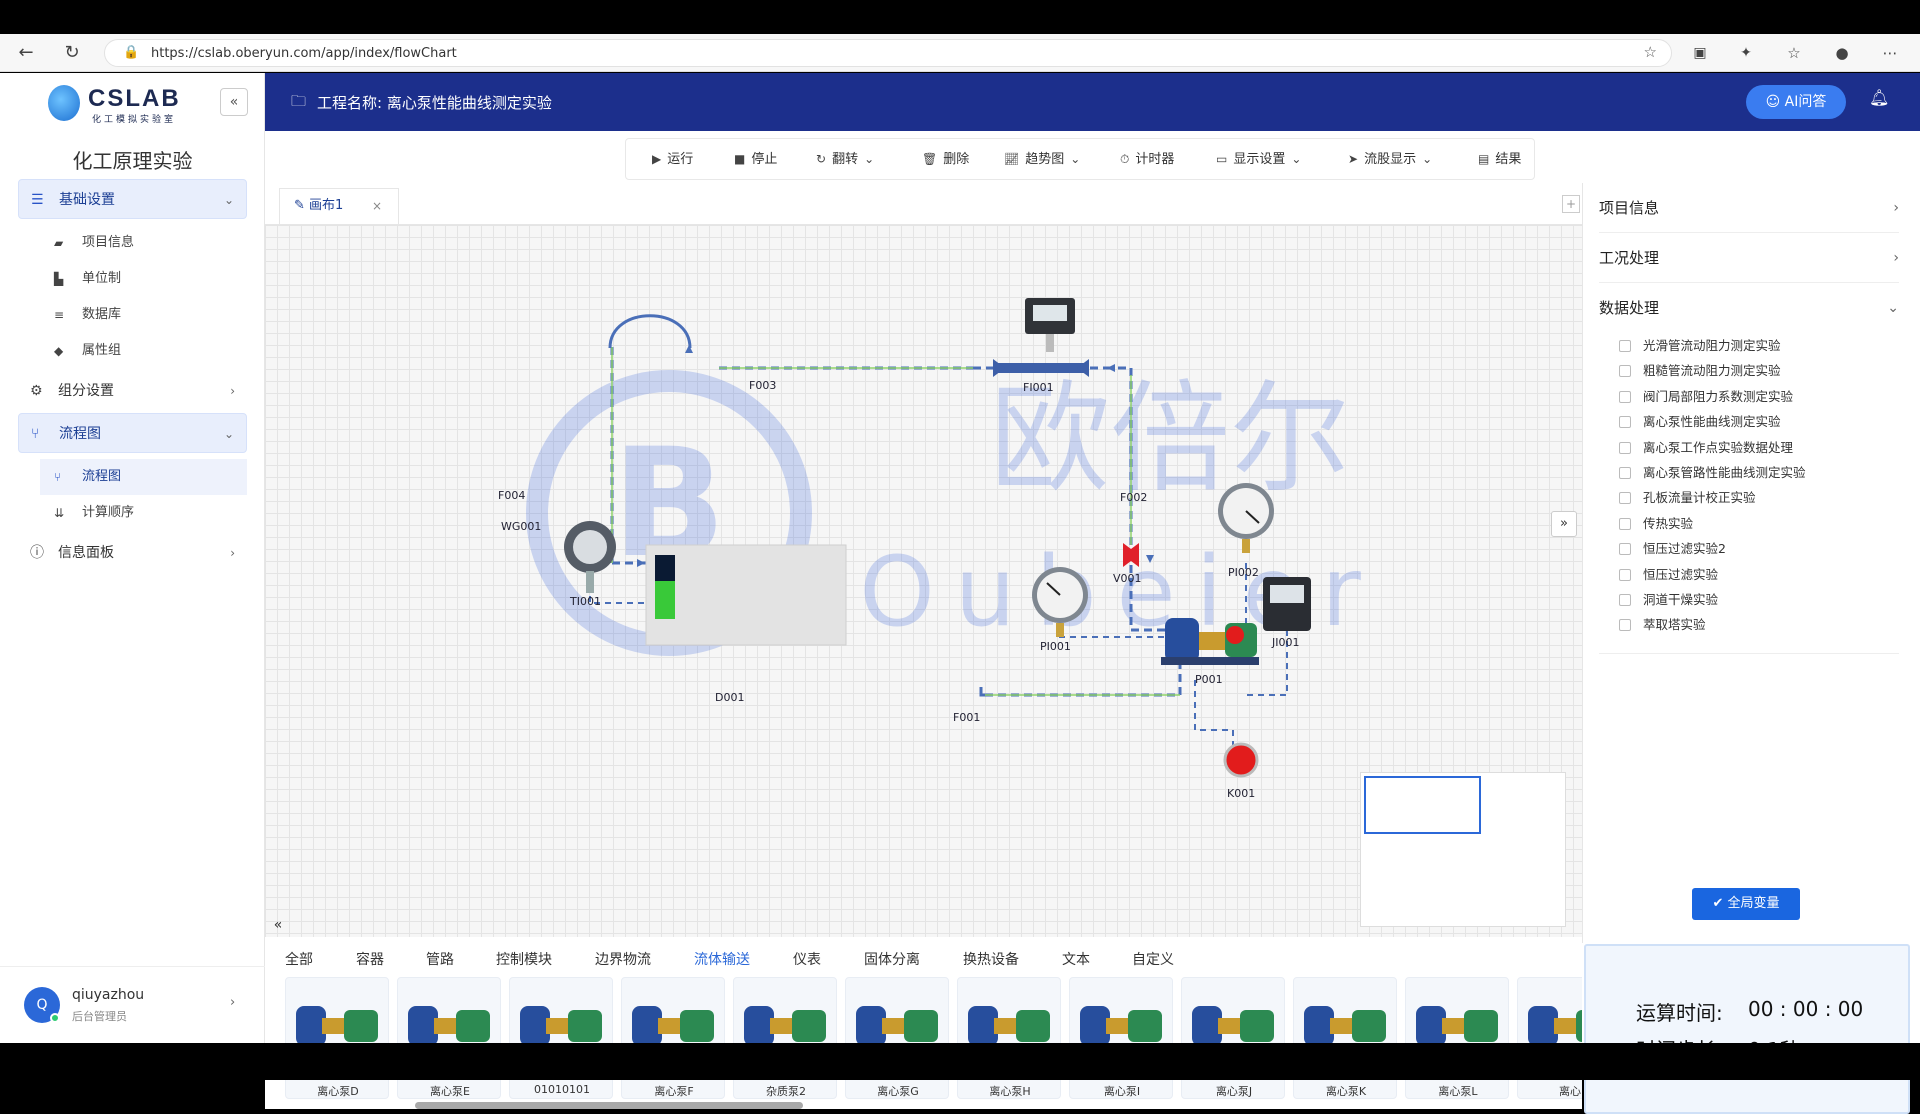 The image size is (1920, 1114). Describe the element at coordinates (440, 960) in the screenshot. I see `palette-tab: 管路` at that location.